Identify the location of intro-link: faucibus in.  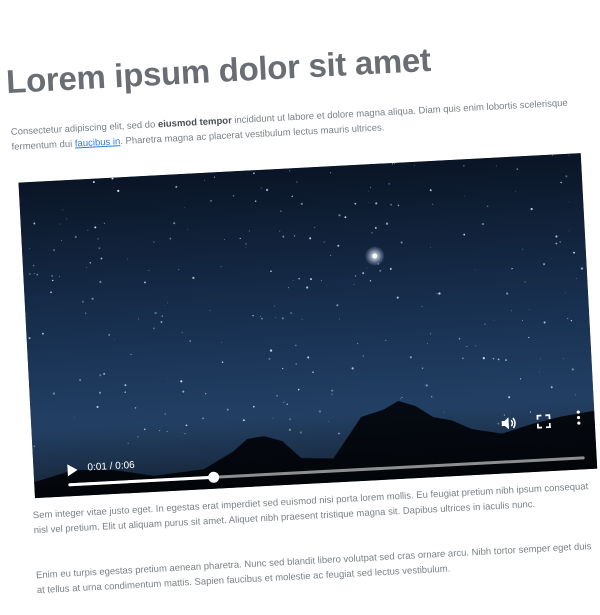
(98, 142).